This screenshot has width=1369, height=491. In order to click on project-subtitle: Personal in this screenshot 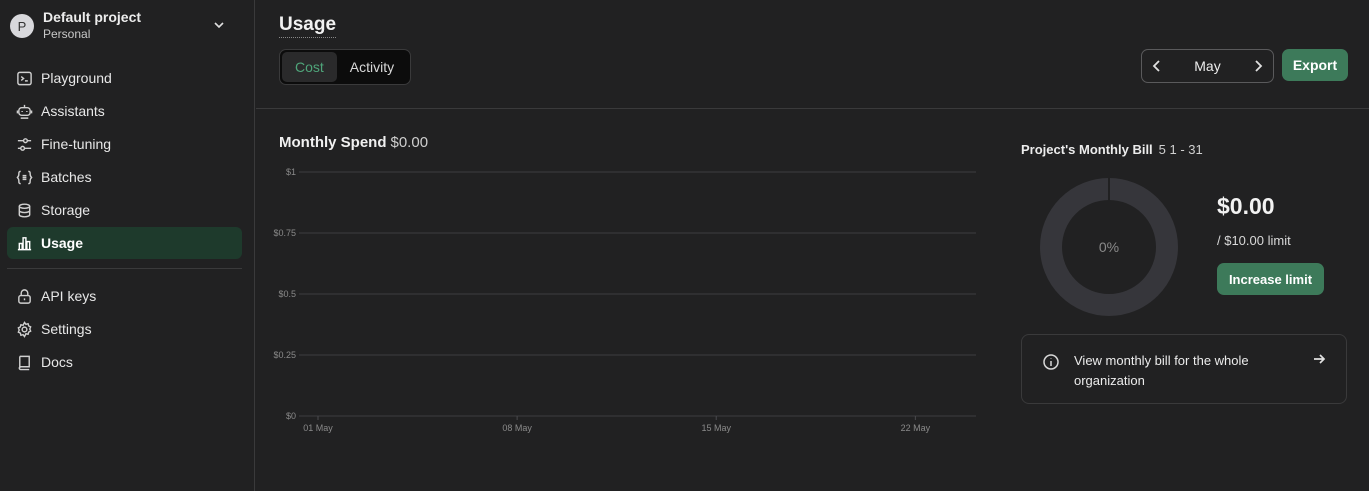, I will do `click(67, 34)`.